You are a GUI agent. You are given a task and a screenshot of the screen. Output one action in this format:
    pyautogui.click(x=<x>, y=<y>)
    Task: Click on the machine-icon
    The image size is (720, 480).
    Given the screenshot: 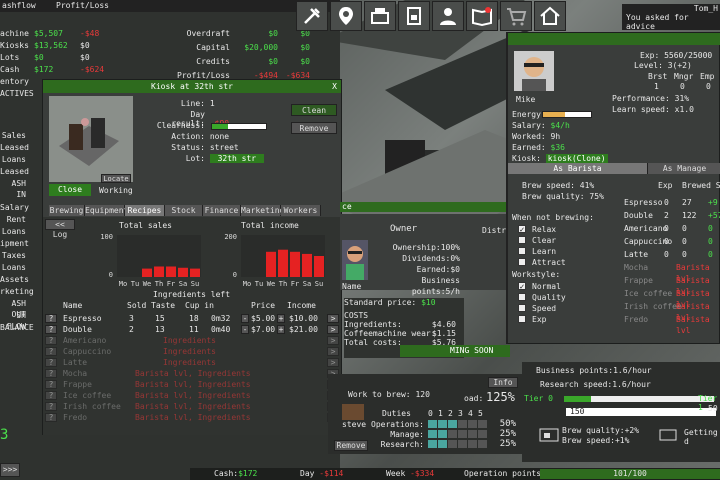 What is the action you would take?
    pyautogui.click(x=549, y=435)
    